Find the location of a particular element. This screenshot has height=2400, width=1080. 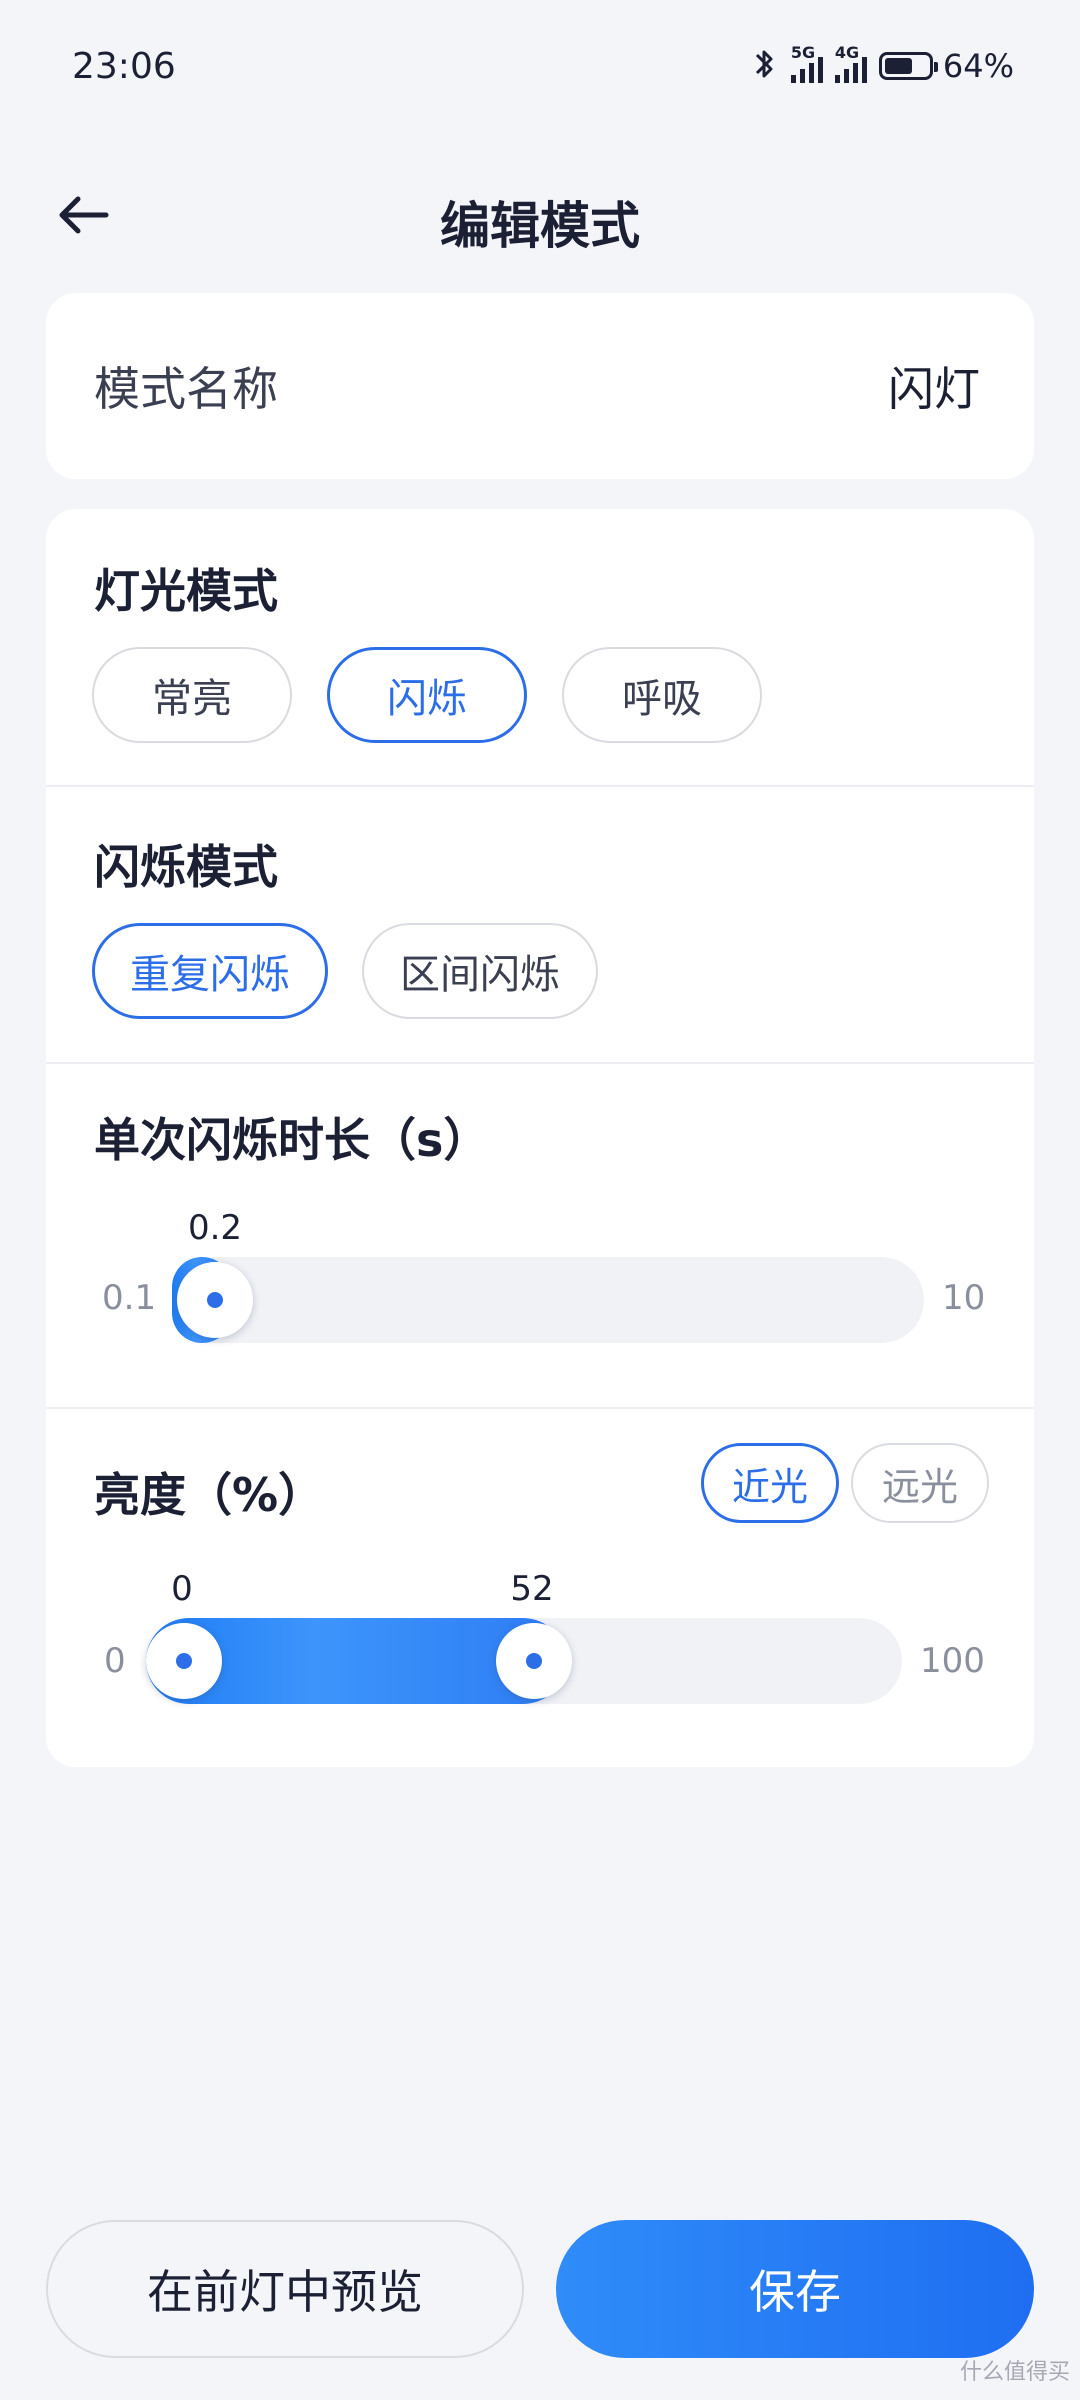

light-mode-title: 灯光模式 is located at coordinates (186, 591).